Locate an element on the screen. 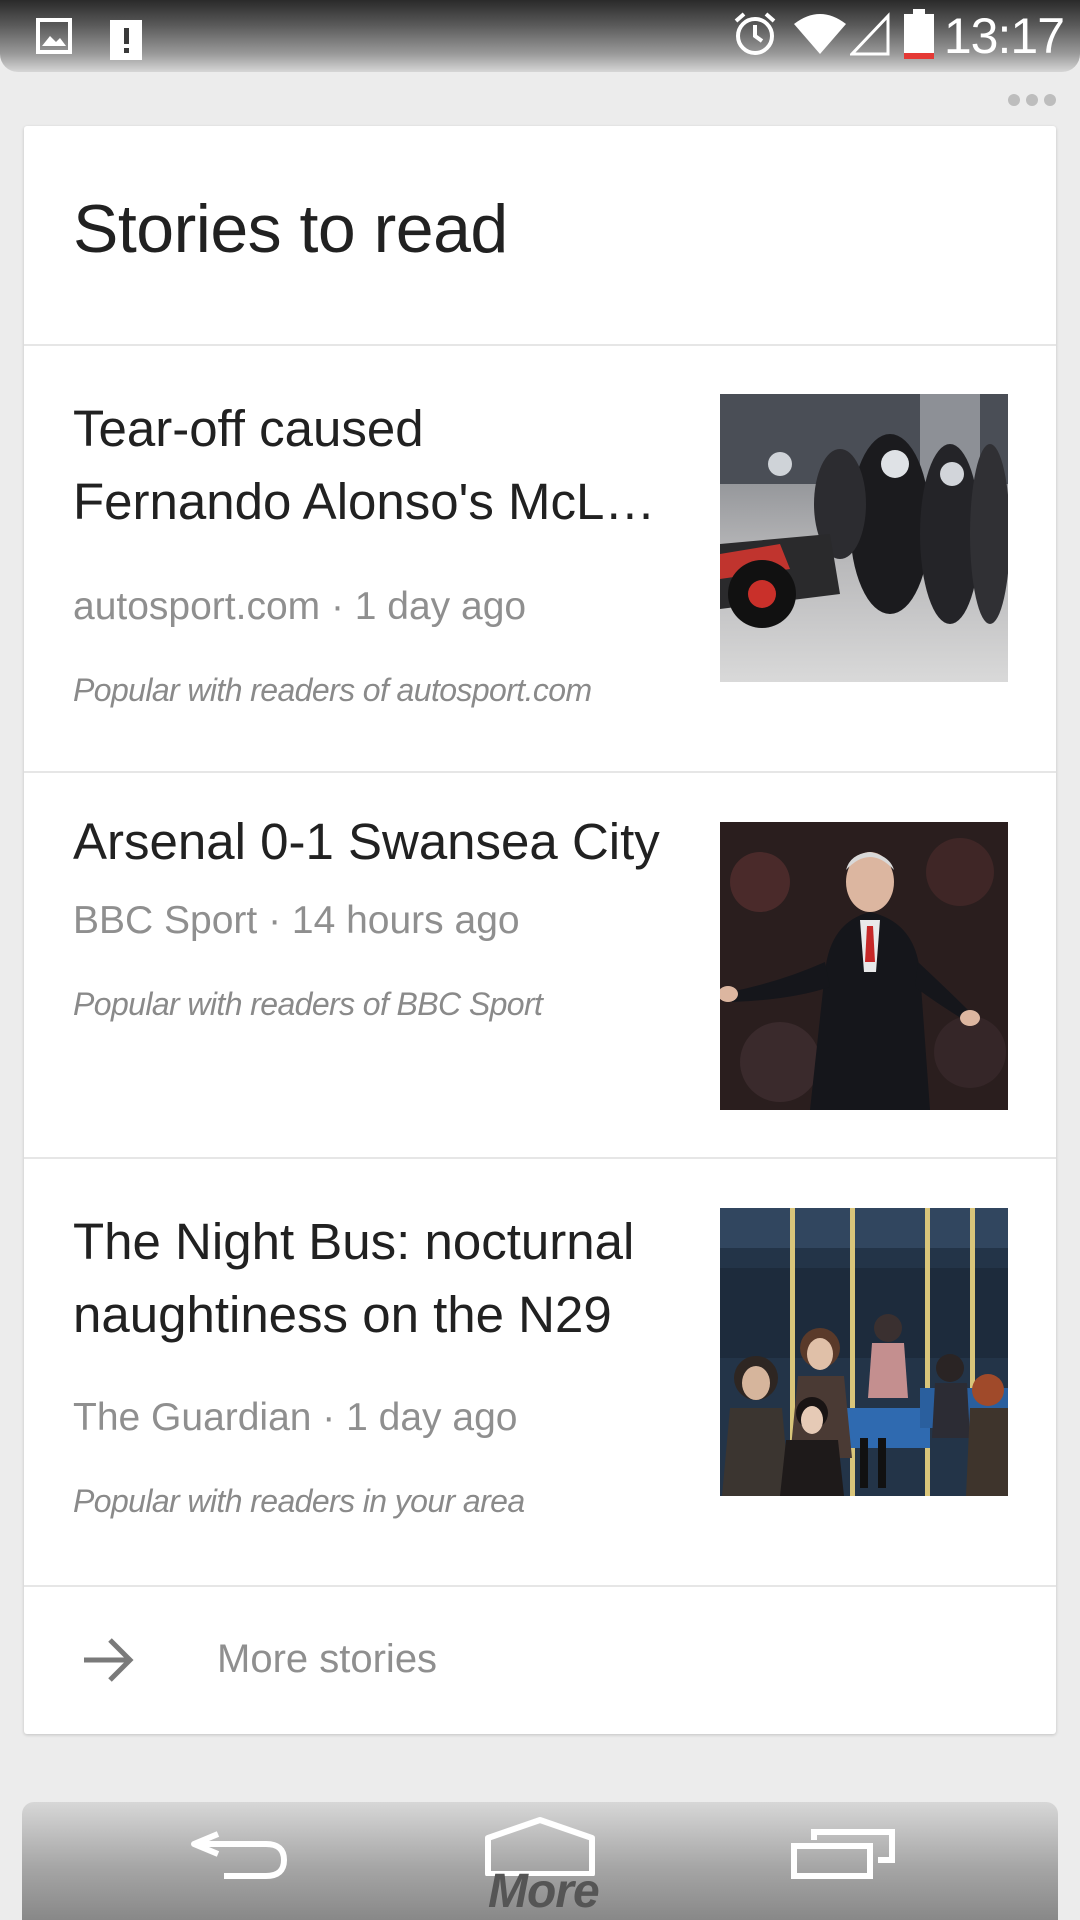 This screenshot has height=1920, width=1080. recents-icon is located at coordinates (843, 1854).